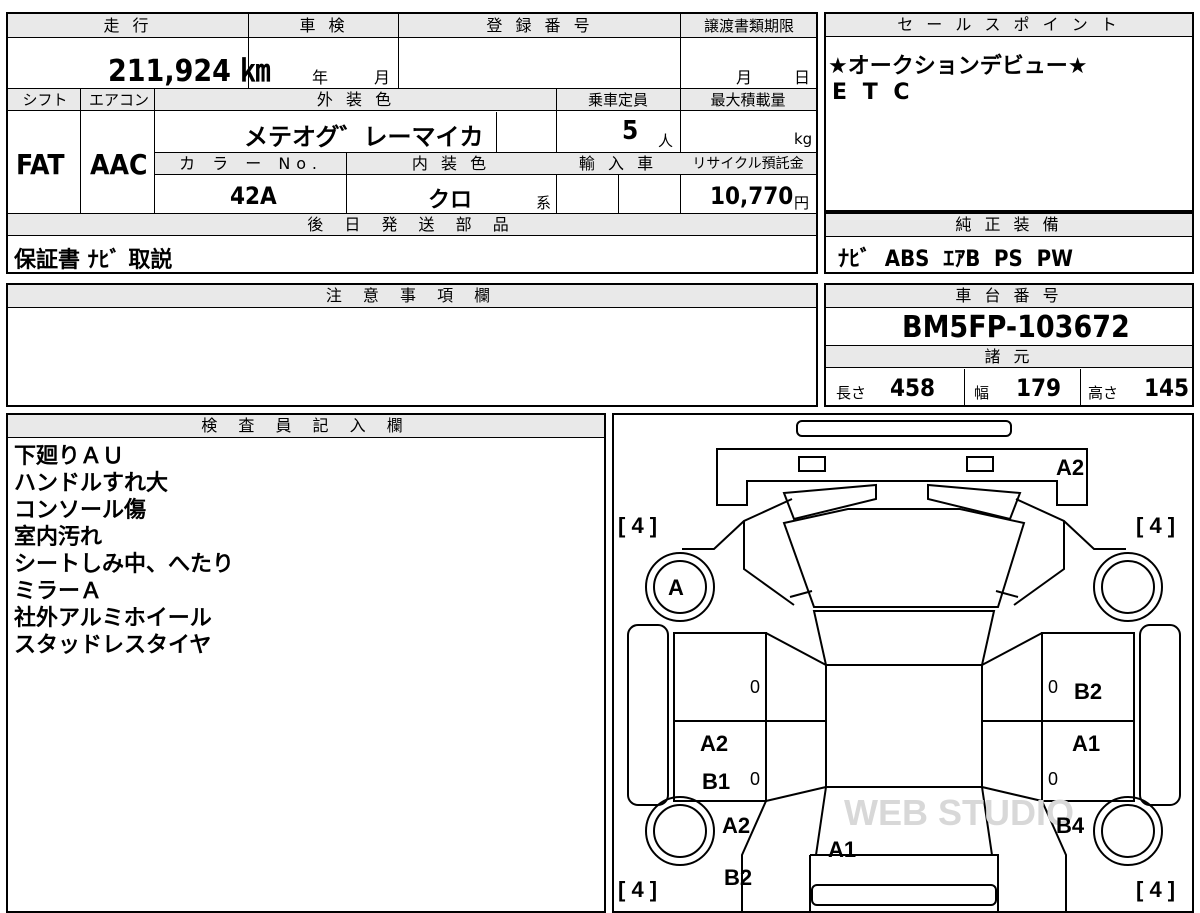 The image size is (1200, 913). Describe the element at coordinates (748, 100) in the screenshot. I see `max-load-label: 最大積載量` at that location.